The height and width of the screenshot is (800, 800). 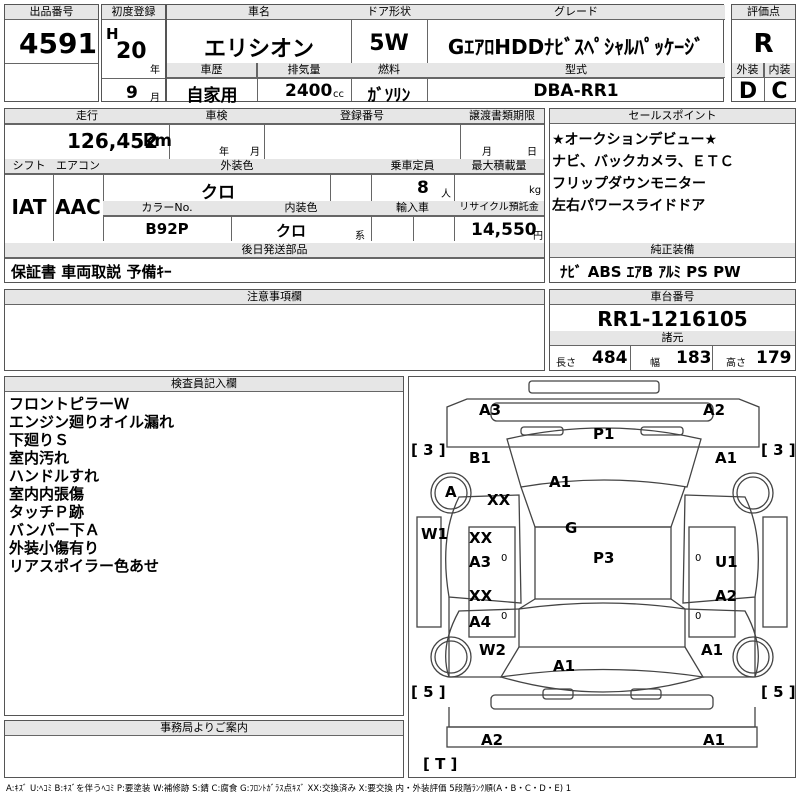 I want to click on displacement-label: 排気量, so click(x=304, y=70).